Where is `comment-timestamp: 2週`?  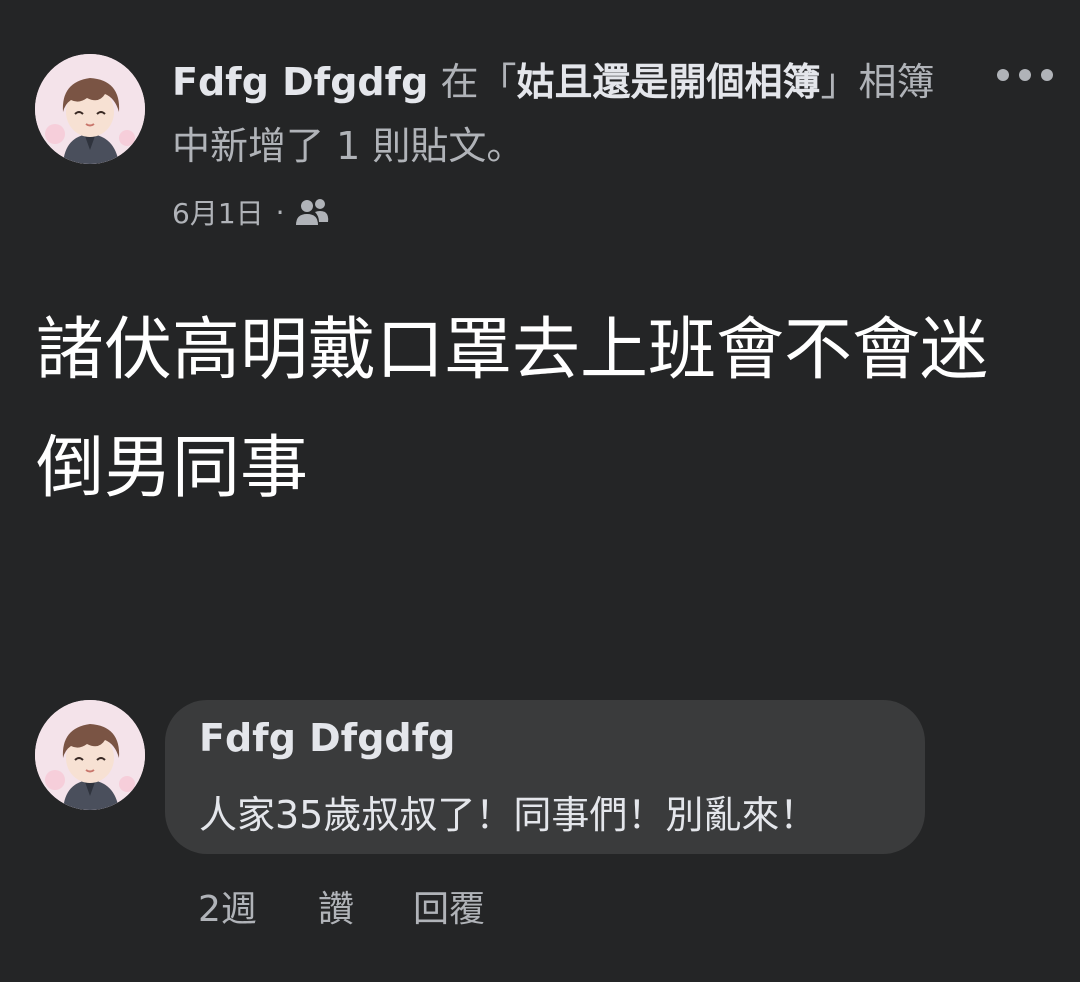 comment-timestamp: 2週 is located at coordinates (227, 906).